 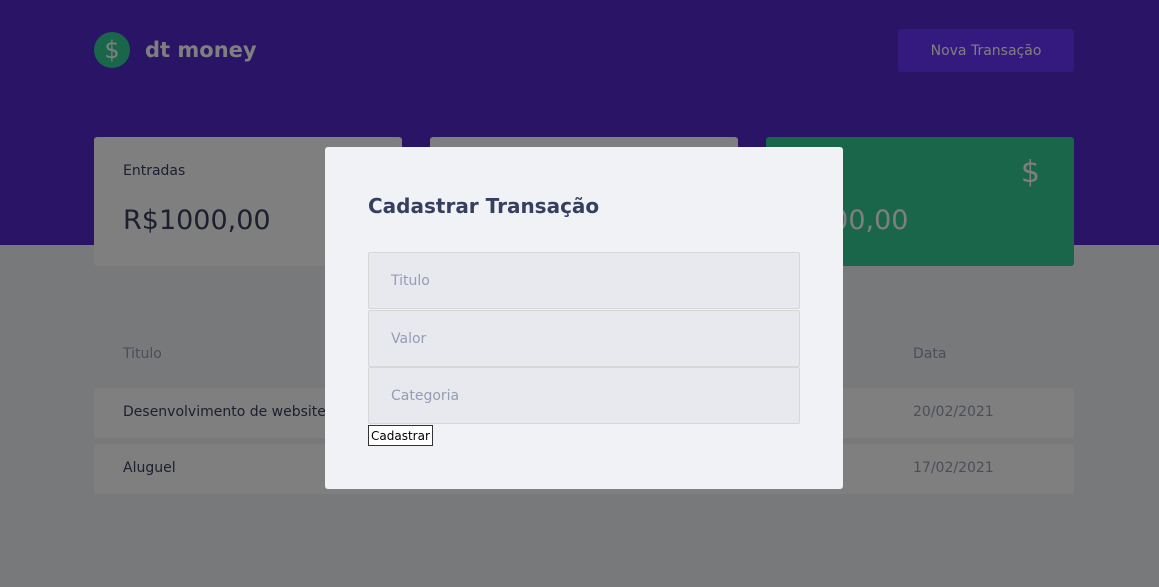 I want to click on value-input, so click(x=584, y=338).